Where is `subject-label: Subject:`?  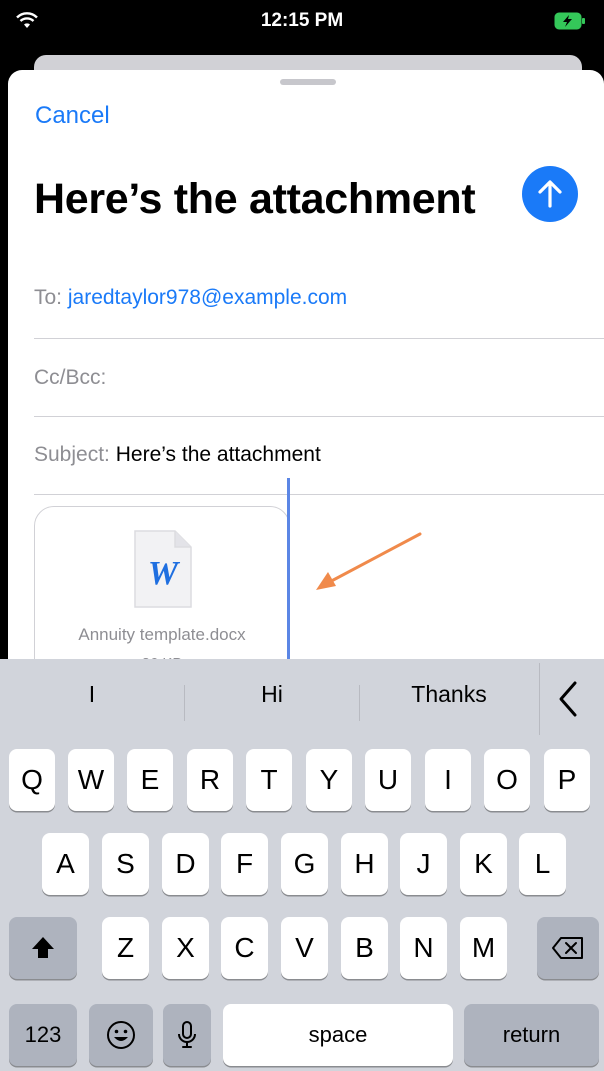 subject-label: Subject: is located at coordinates (72, 454).